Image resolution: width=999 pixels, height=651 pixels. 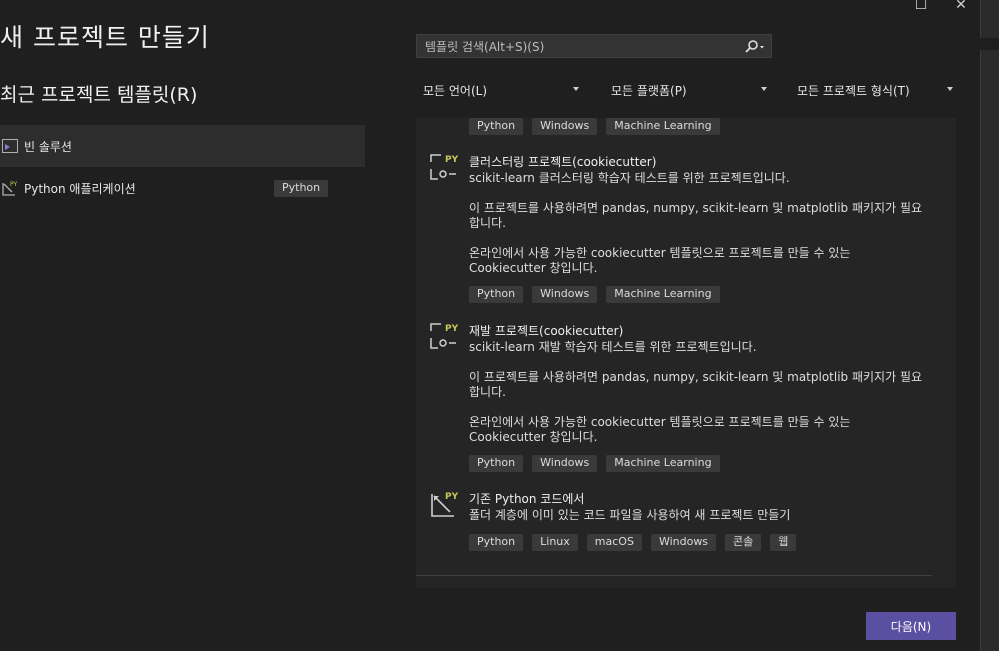 I want to click on template-description: scikit-learn 클러스터링 학습자 테스트를 위한 프로젝트입니다., so click(x=629, y=178).